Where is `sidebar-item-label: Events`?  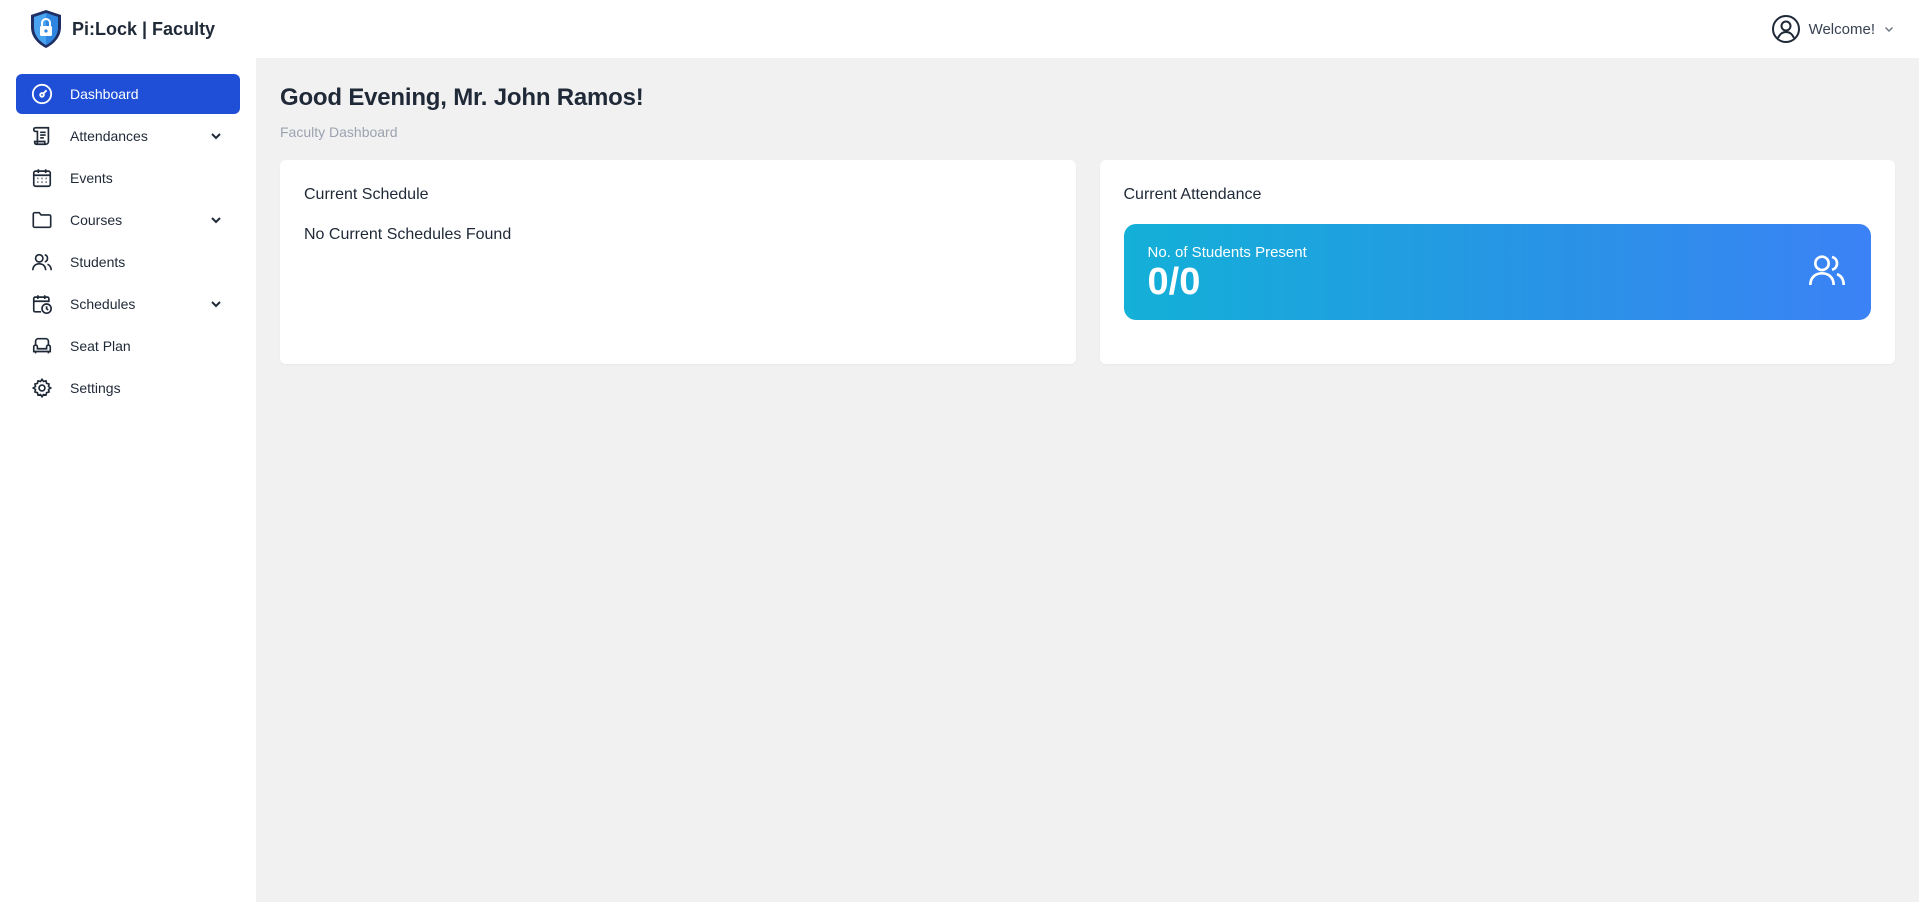
sidebar-item-label: Events is located at coordinates (91, 178).